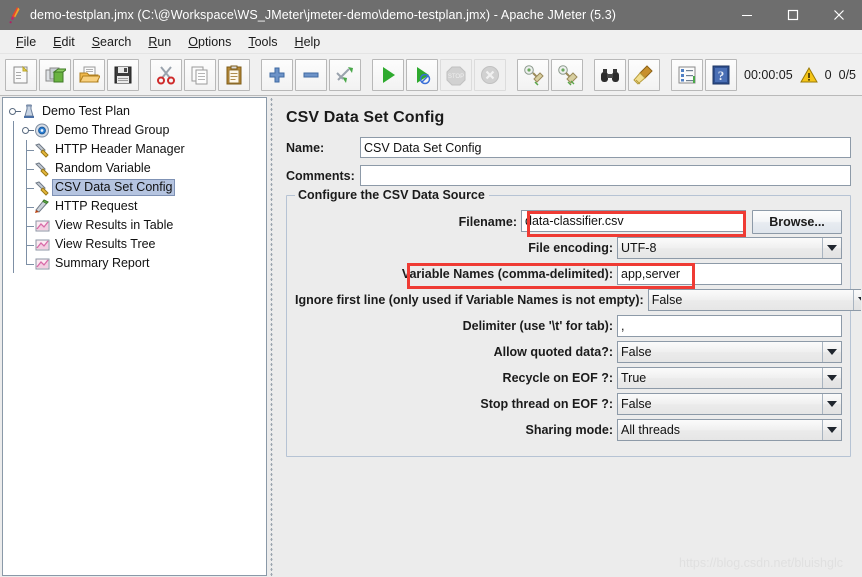 This screenshot has width=862, height=577. I want to click on start-button, so click(388, 74).